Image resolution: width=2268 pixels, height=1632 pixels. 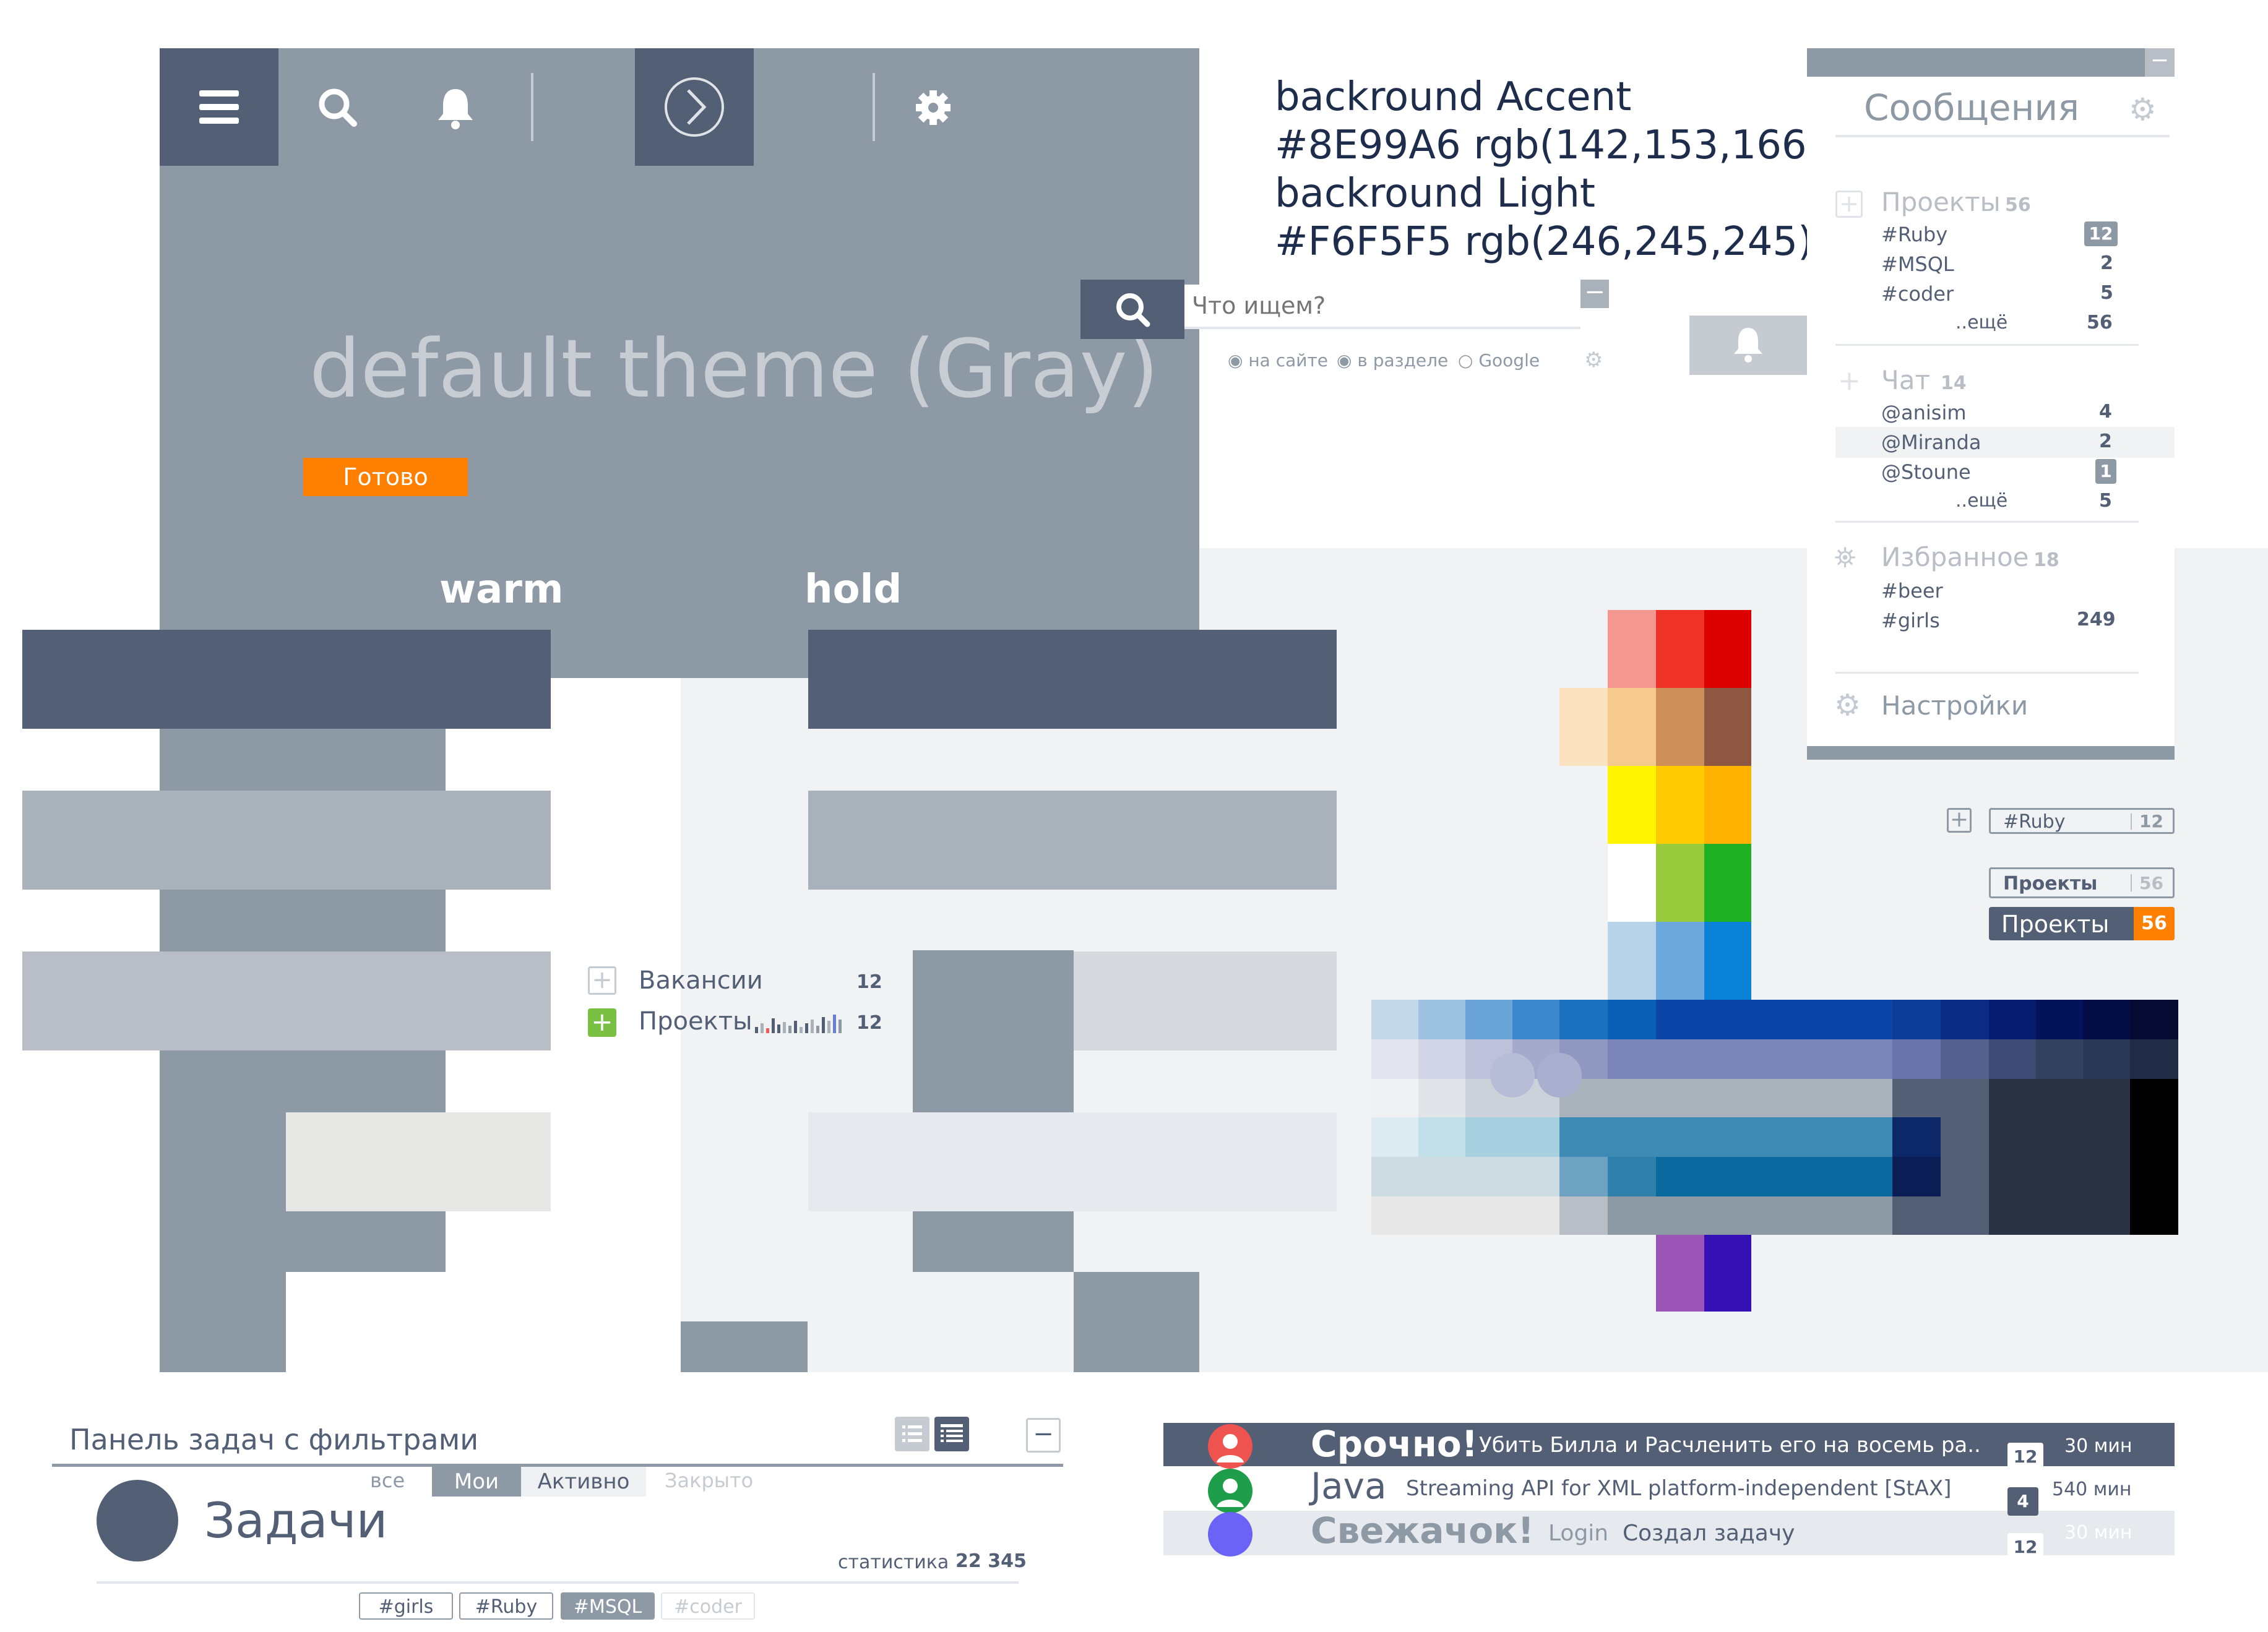 What do you see at coordinates (476, 1482) in the screenshot?
I see `filter-mine-tab: Мои` at bounding box center [476, 1482].